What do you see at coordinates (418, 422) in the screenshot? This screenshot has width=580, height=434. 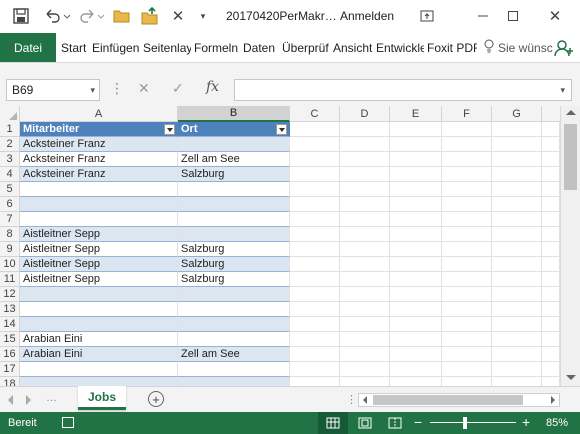 I see `zoom-out-icon: −` at bounding box center [418, 422].